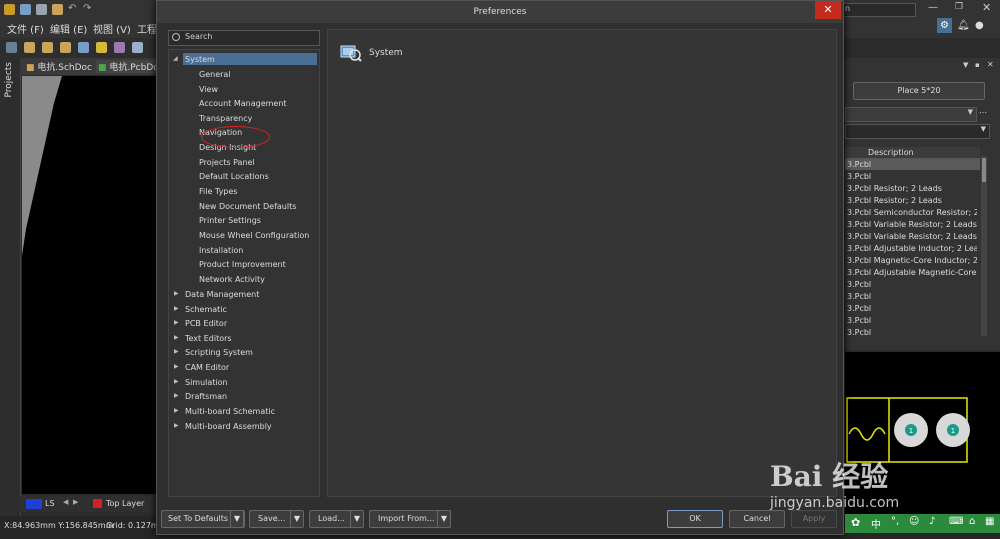  Describe the element at coordinates (206, 309) in the screenshot. I see `tree-item-schematic: Schematic` at that location.